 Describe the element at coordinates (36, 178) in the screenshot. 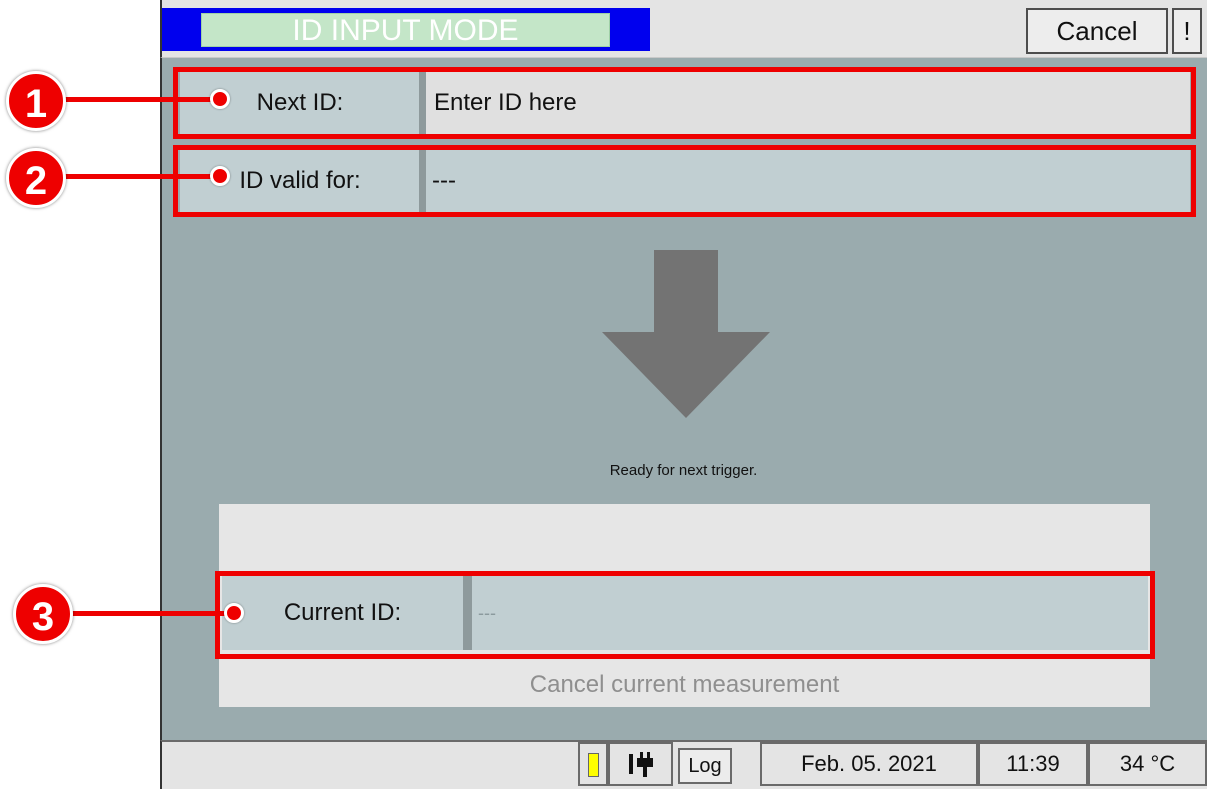

I see `callout-badge-2: 2` at that location.